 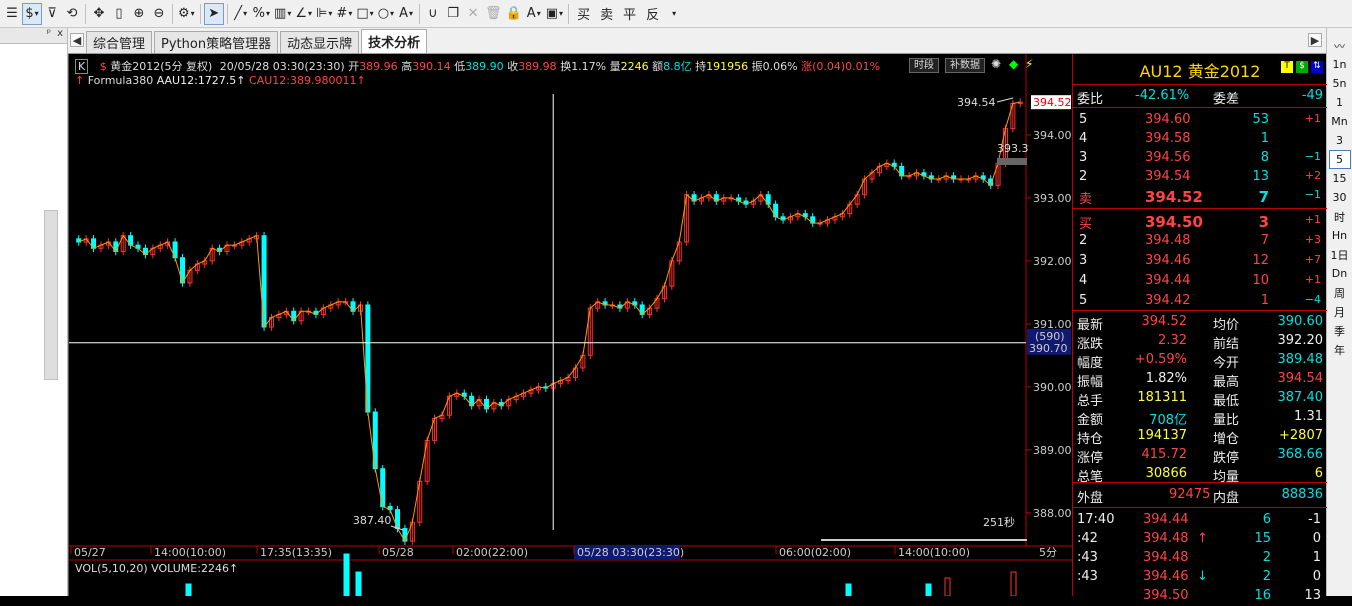 I want to click on period-3: 3, so click(x=1340, y=140).